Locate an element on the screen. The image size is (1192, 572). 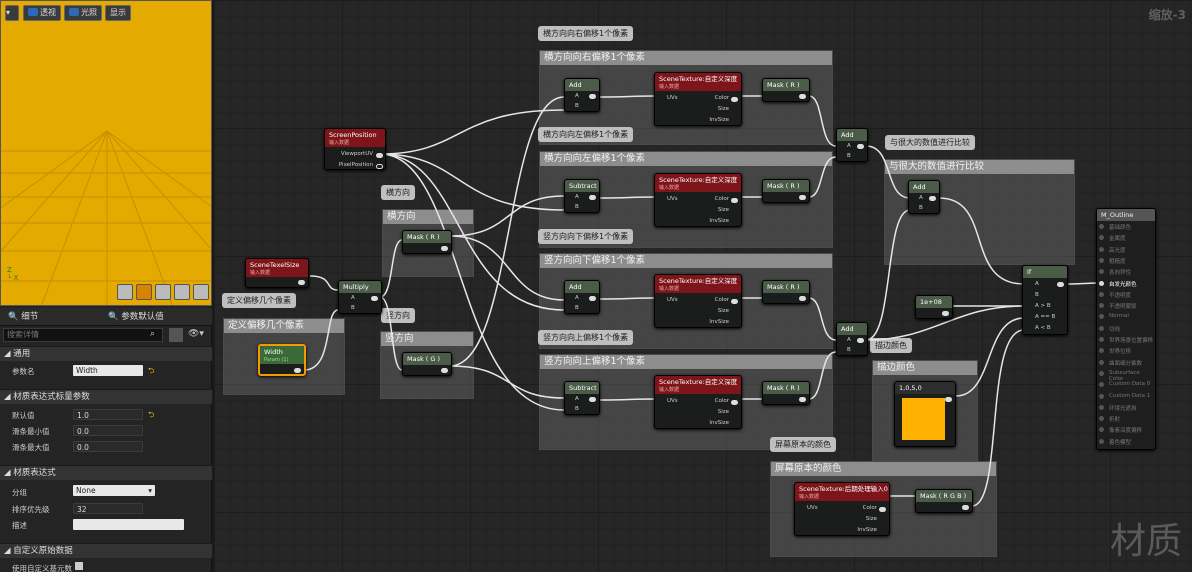
viewportuv-pin is located at coordinates (379, 155).